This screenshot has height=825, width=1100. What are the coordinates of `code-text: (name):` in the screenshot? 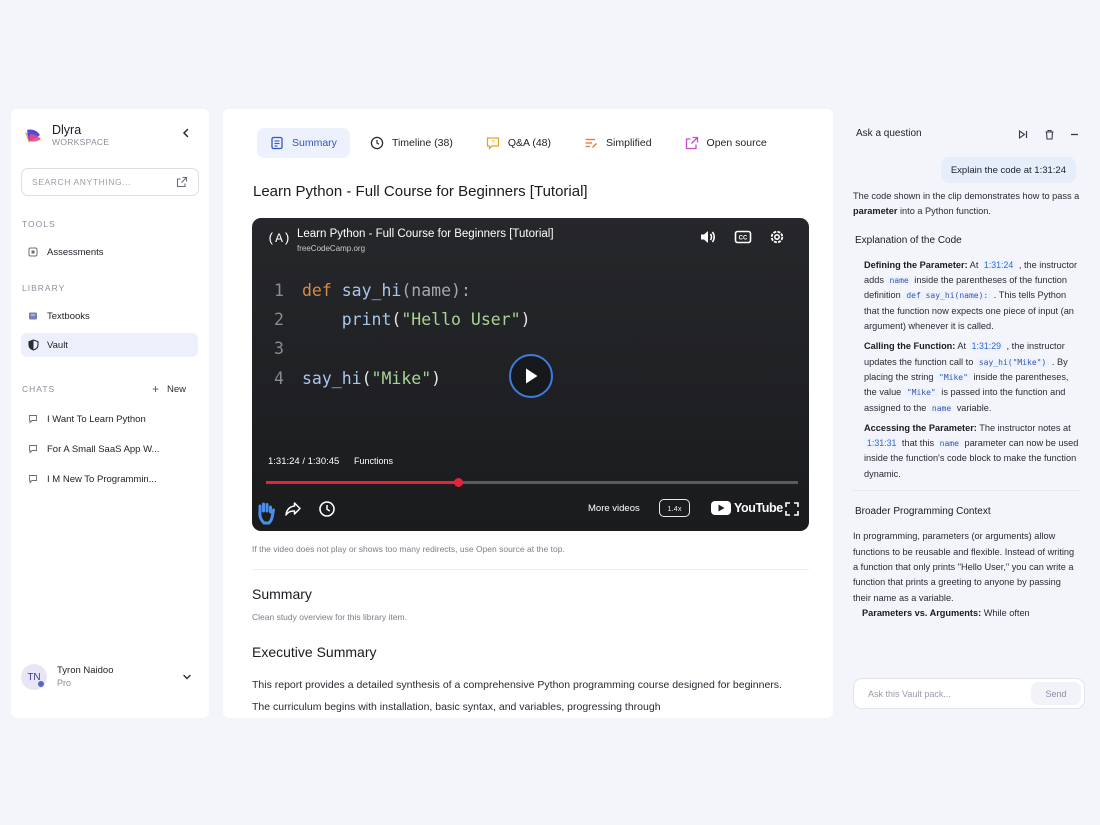 It's located at (436, 290).